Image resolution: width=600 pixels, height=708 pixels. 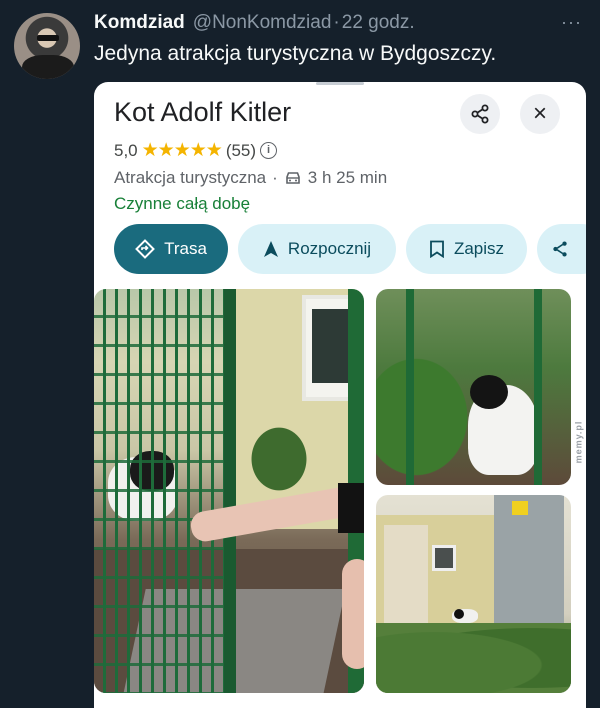 What do you see at coordinates (347, 177) in the screenshot?
I see `drive-time: 3 h 25 min` at bounding box center [347, 177].